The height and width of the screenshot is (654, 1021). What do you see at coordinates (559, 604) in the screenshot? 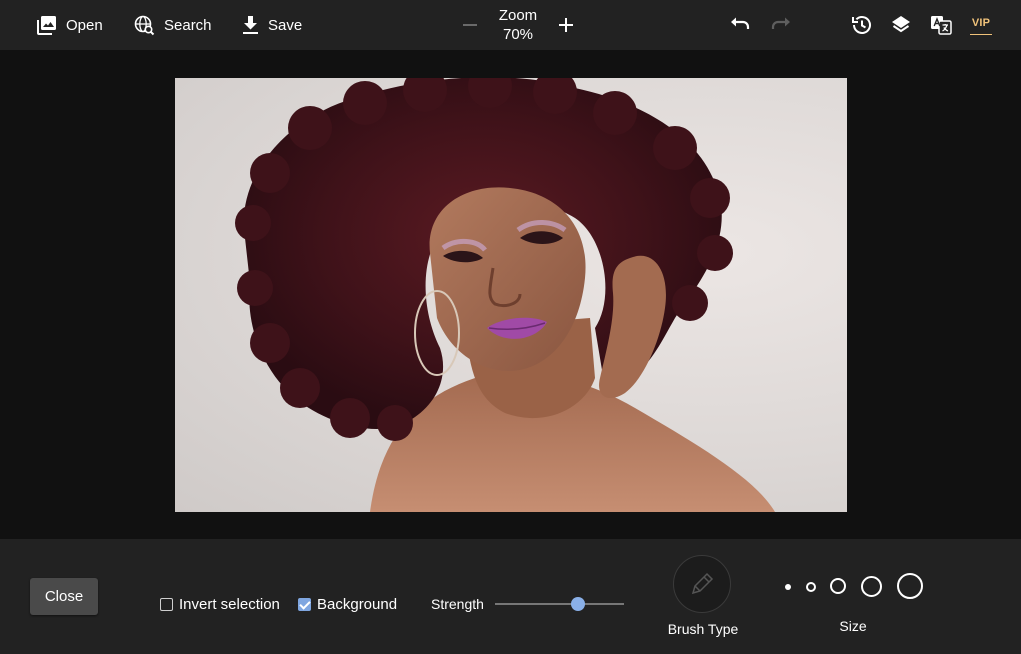
I see `strength-slider` at bounding box center [559, 604].